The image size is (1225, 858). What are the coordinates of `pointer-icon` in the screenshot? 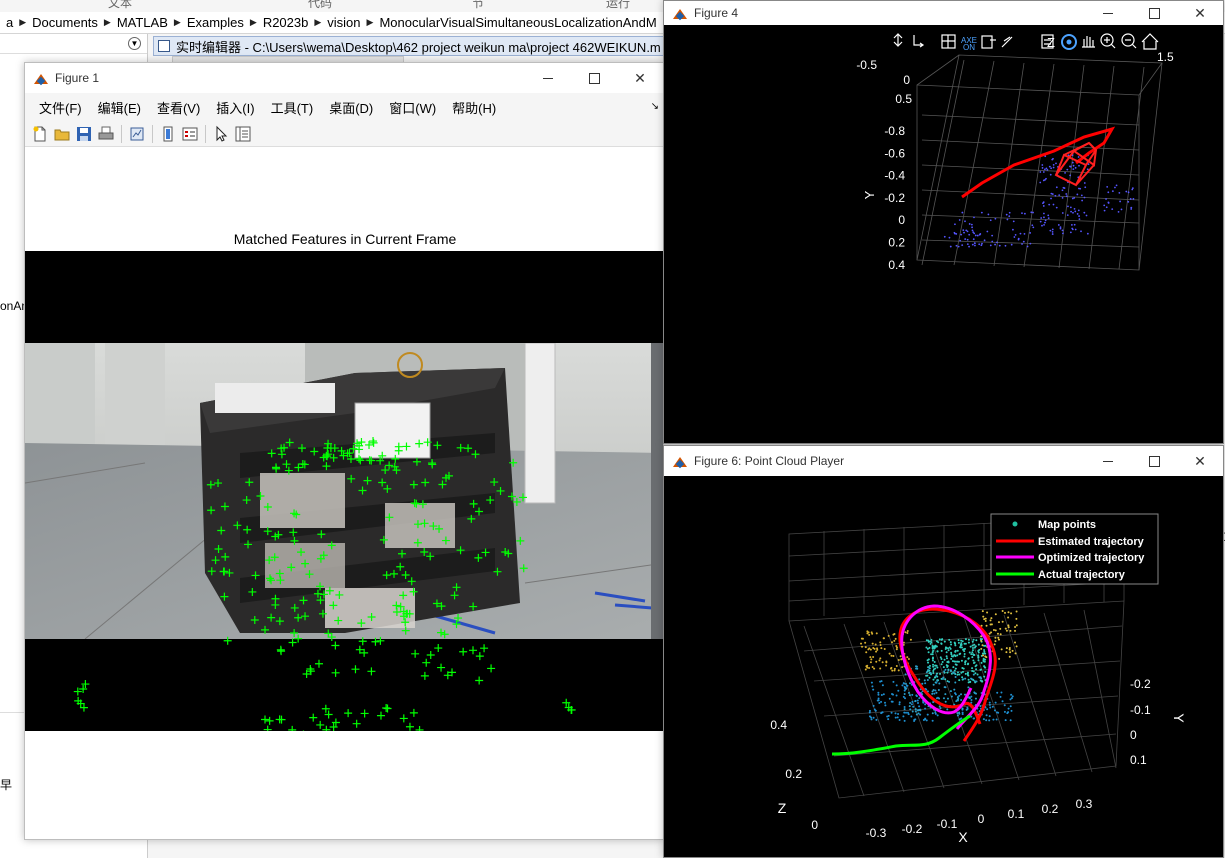 It's located at (221, 134).